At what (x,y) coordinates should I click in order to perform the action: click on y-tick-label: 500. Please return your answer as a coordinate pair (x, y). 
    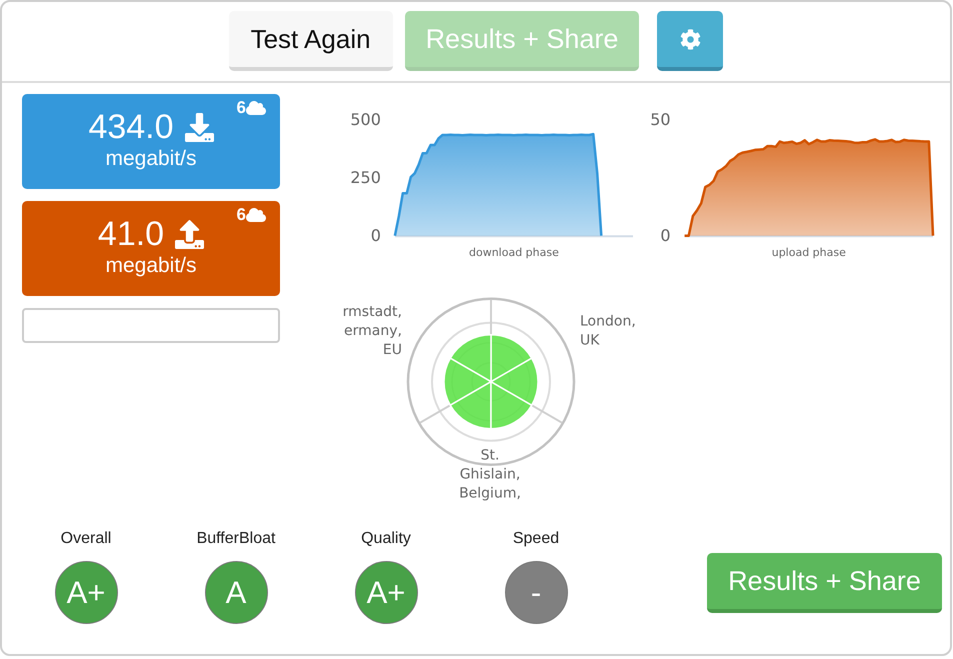
    Looking at the image, I should click on (365, 120).